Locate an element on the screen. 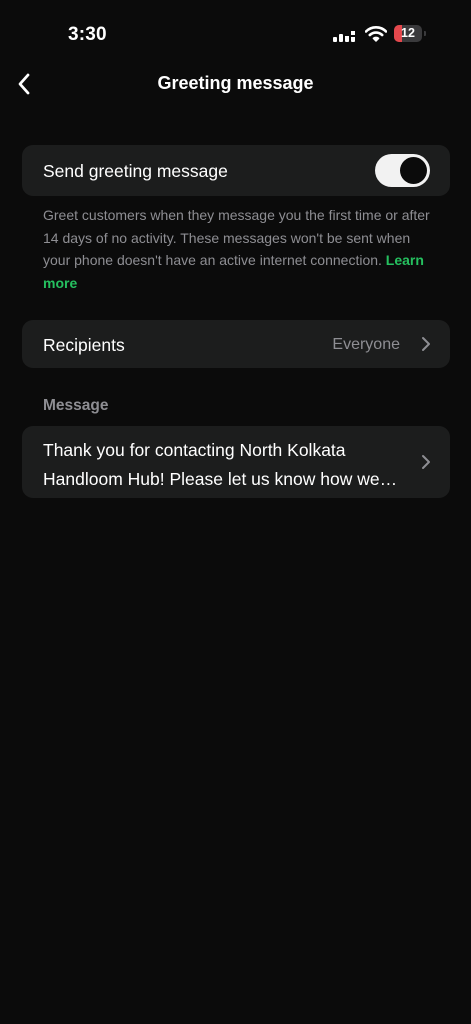 The height and width of the screenshot is (1024, 471). recipients-label: Recipients is located at coordinates (84, 345).